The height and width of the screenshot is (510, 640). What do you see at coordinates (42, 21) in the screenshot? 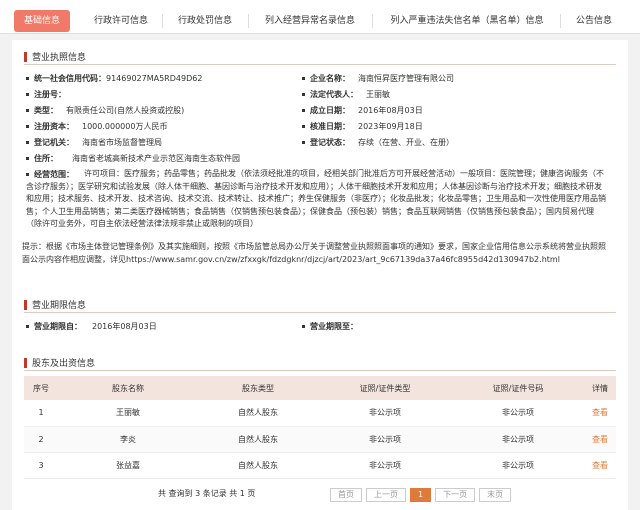
I see `tab-basic-info: 基础信息` at bounding box center [42, 21].